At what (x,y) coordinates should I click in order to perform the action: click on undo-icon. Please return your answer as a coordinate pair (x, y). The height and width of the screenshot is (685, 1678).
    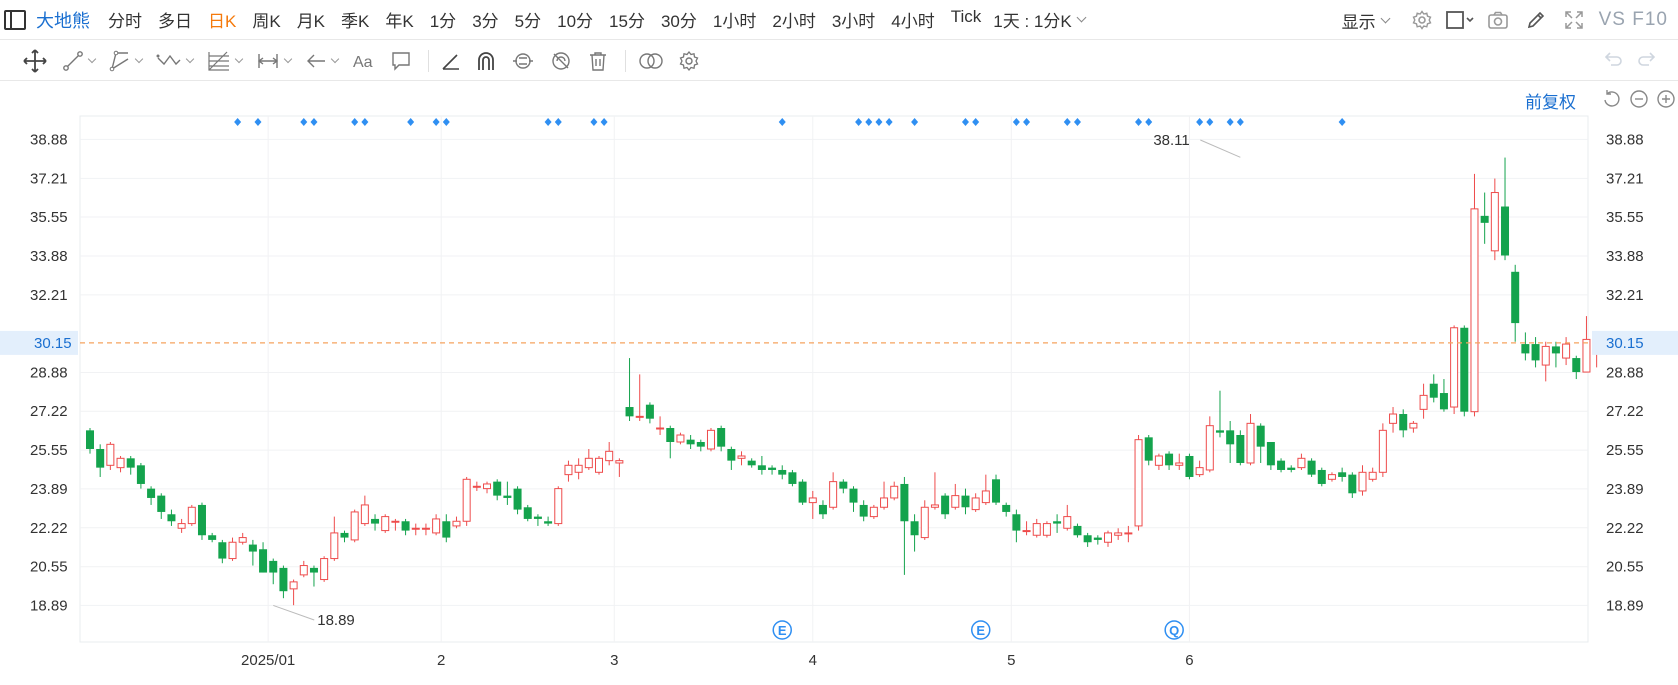
    Looking at the image, I should click on (1613, 59).